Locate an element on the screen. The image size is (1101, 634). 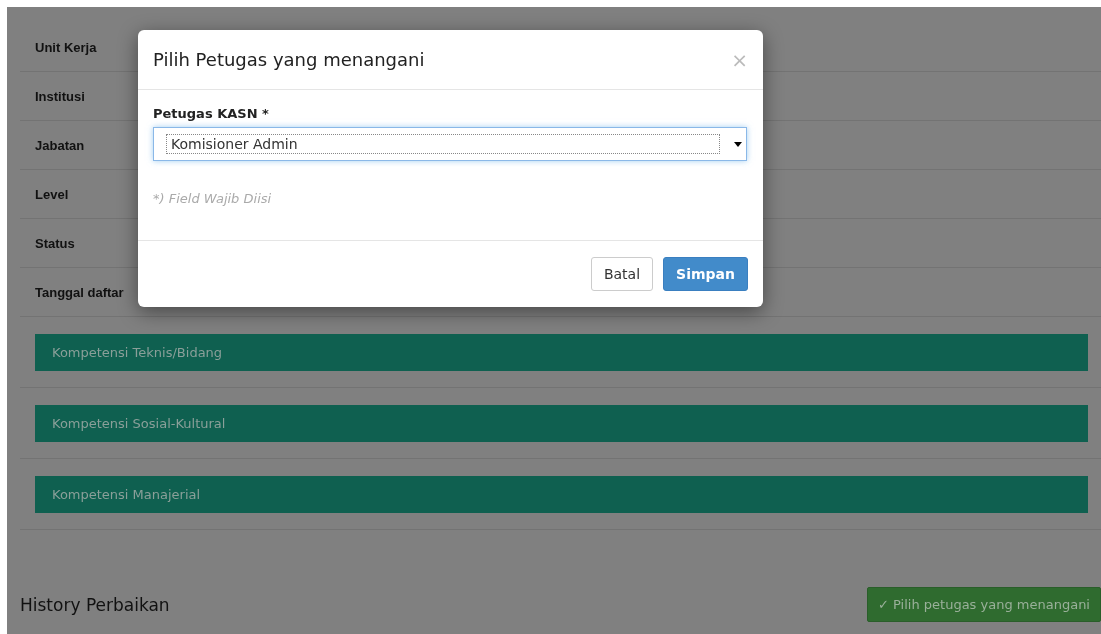
caret-icon is located at coordinates (738, 144).